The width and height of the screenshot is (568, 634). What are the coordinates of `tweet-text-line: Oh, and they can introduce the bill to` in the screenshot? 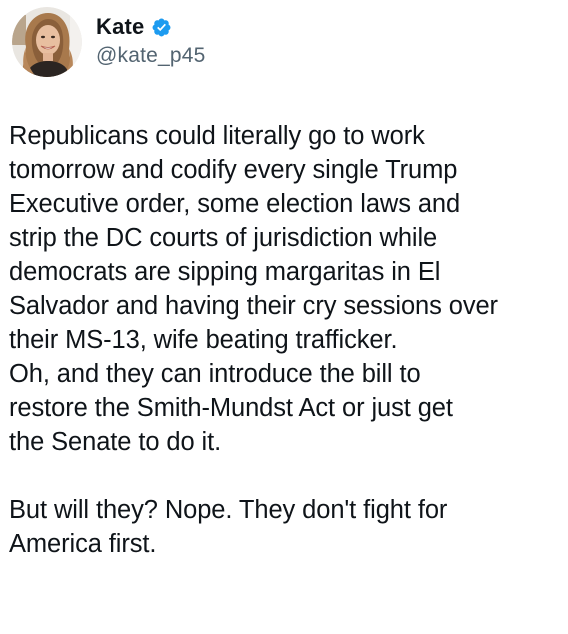 It's located at (215, 374).